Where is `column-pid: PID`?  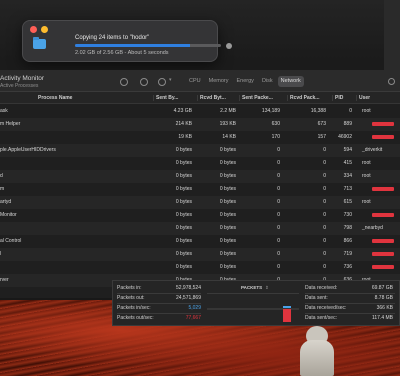 column-pid: PID is located at coordinates (337, 98).